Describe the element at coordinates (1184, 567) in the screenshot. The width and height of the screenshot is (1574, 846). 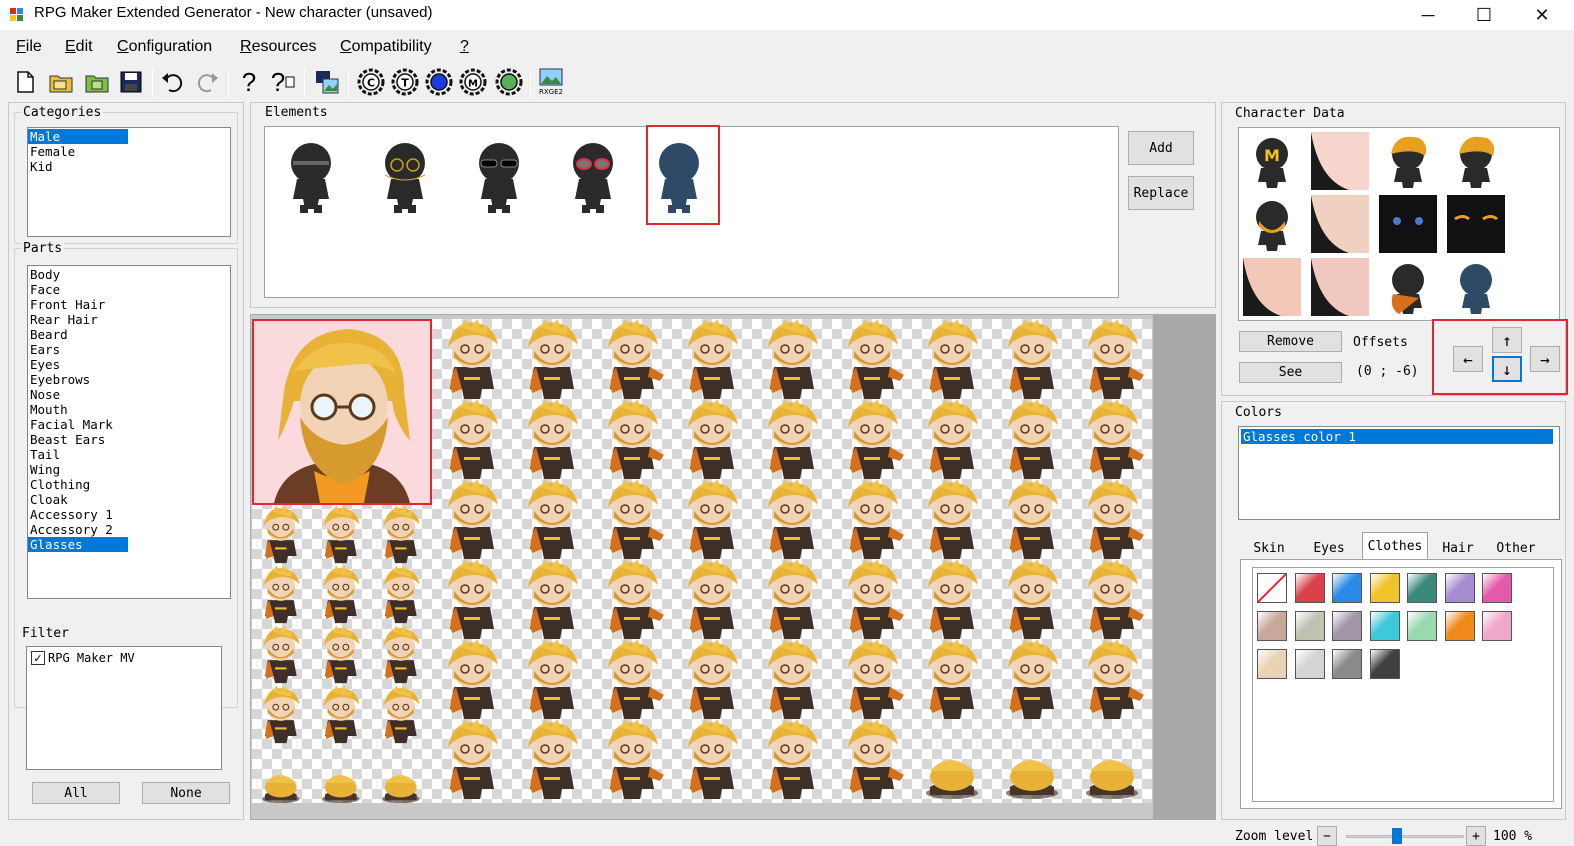
I see `preview-scroll-area` at that location.